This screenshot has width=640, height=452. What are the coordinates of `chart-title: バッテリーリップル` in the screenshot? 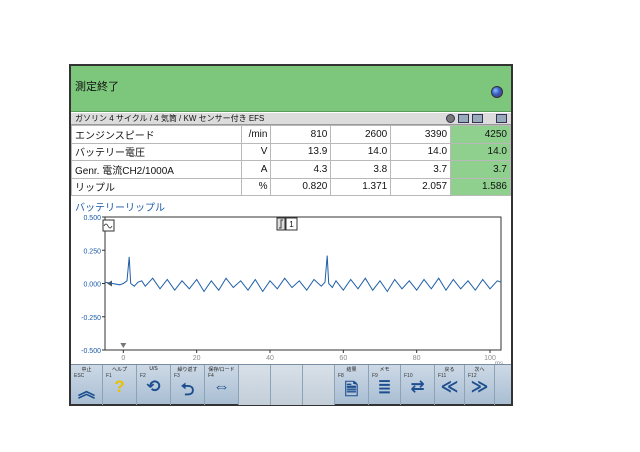 It's located at (120, 208).